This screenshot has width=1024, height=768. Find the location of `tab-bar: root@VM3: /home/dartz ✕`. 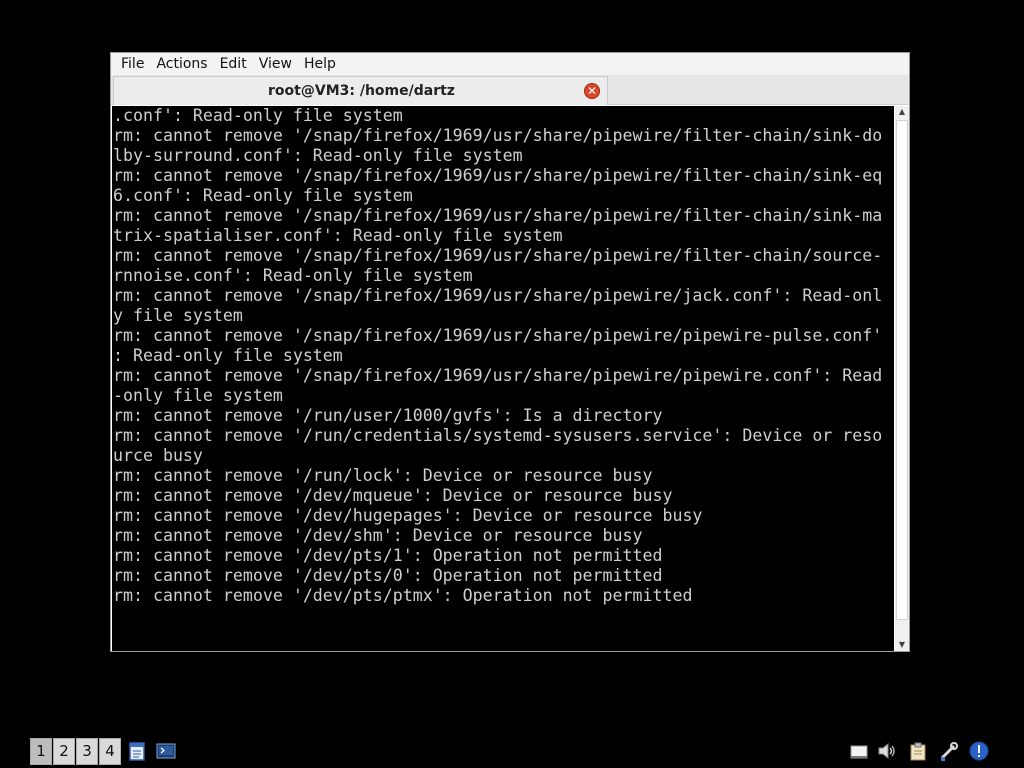

tab-bar: root@VM3: /home/dartz ✕ is located at coordinates (510, 90).